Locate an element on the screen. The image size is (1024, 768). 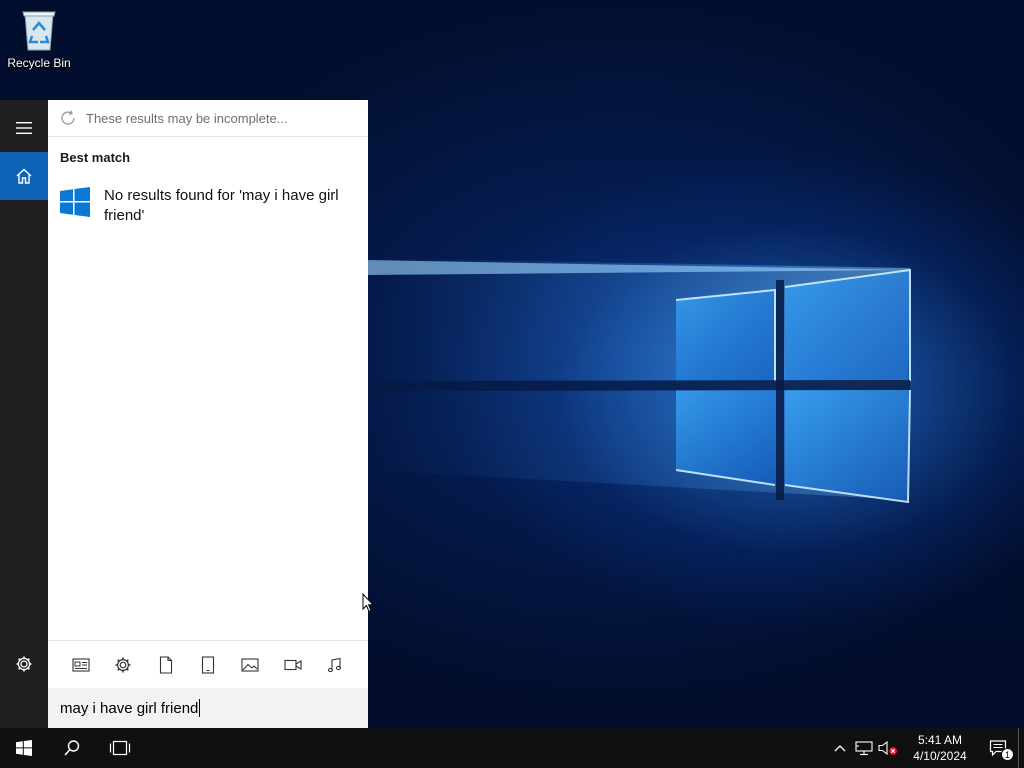
chevron-up-icon is located at coordinates (840, 748).